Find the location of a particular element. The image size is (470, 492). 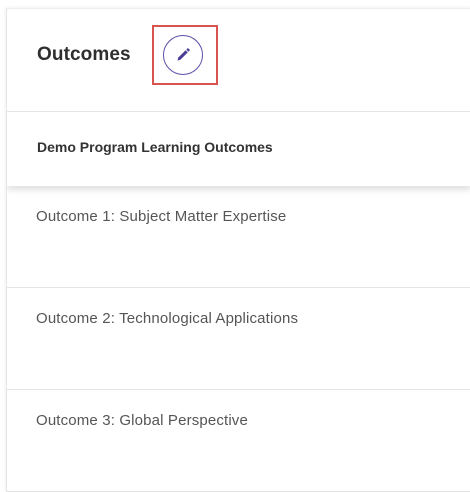

edit-outcomes-button is located at coordinates (183, 55).